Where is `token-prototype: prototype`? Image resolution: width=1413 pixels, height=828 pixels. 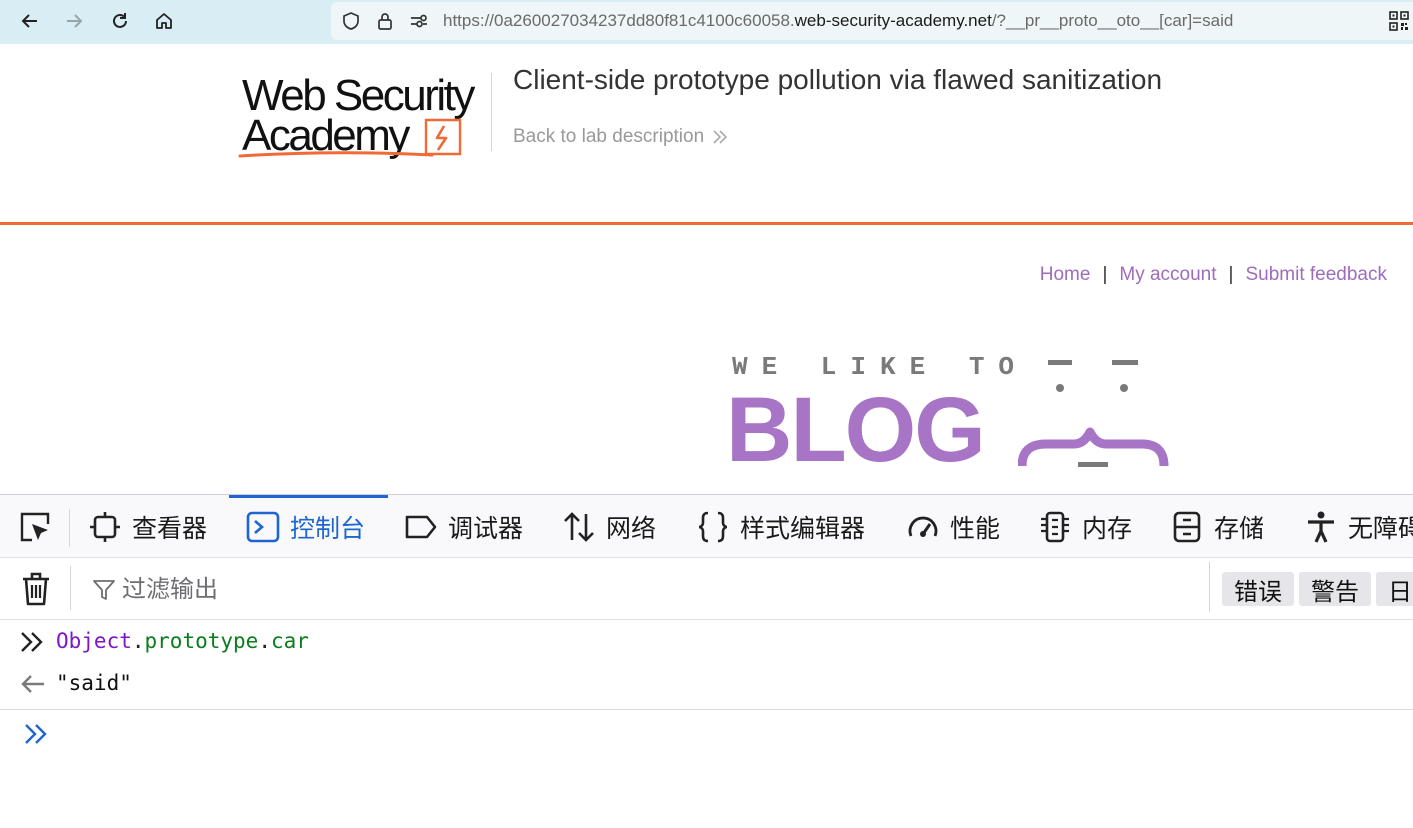
token-prototype: prototype is located at coordinates (201, 641).